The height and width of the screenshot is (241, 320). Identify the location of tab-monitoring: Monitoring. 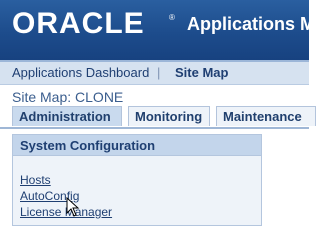
(169, 116).